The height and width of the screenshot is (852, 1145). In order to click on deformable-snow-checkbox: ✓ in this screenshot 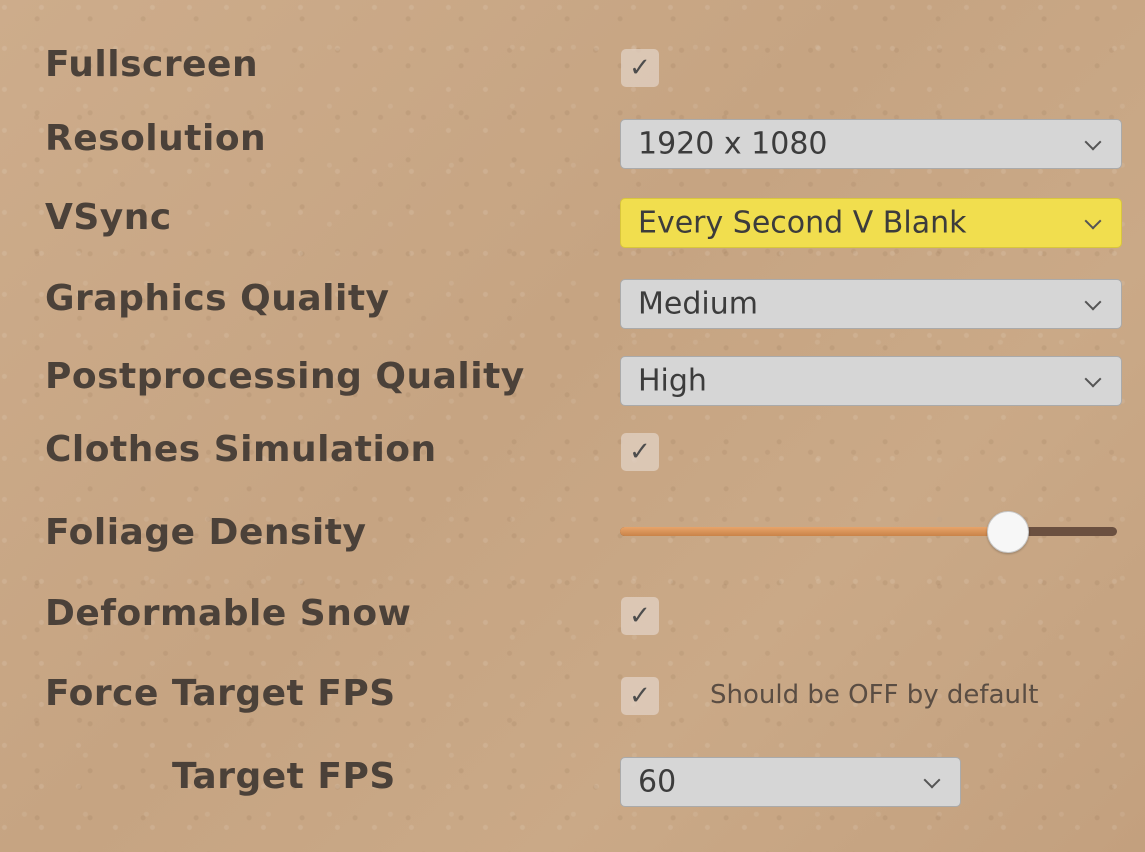, I will do `click(640, 616)`.